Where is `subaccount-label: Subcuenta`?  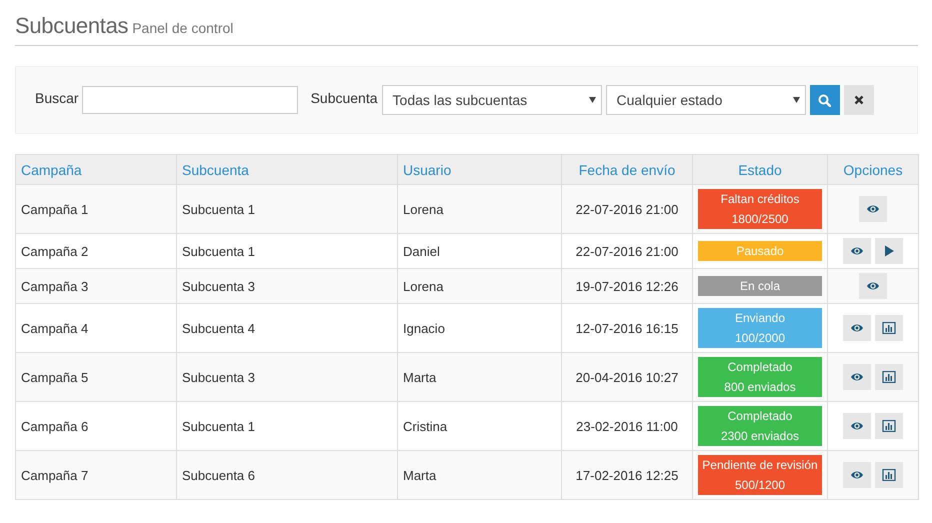 subaccount-label: Subcuenta is located at coordinates (344, 98).